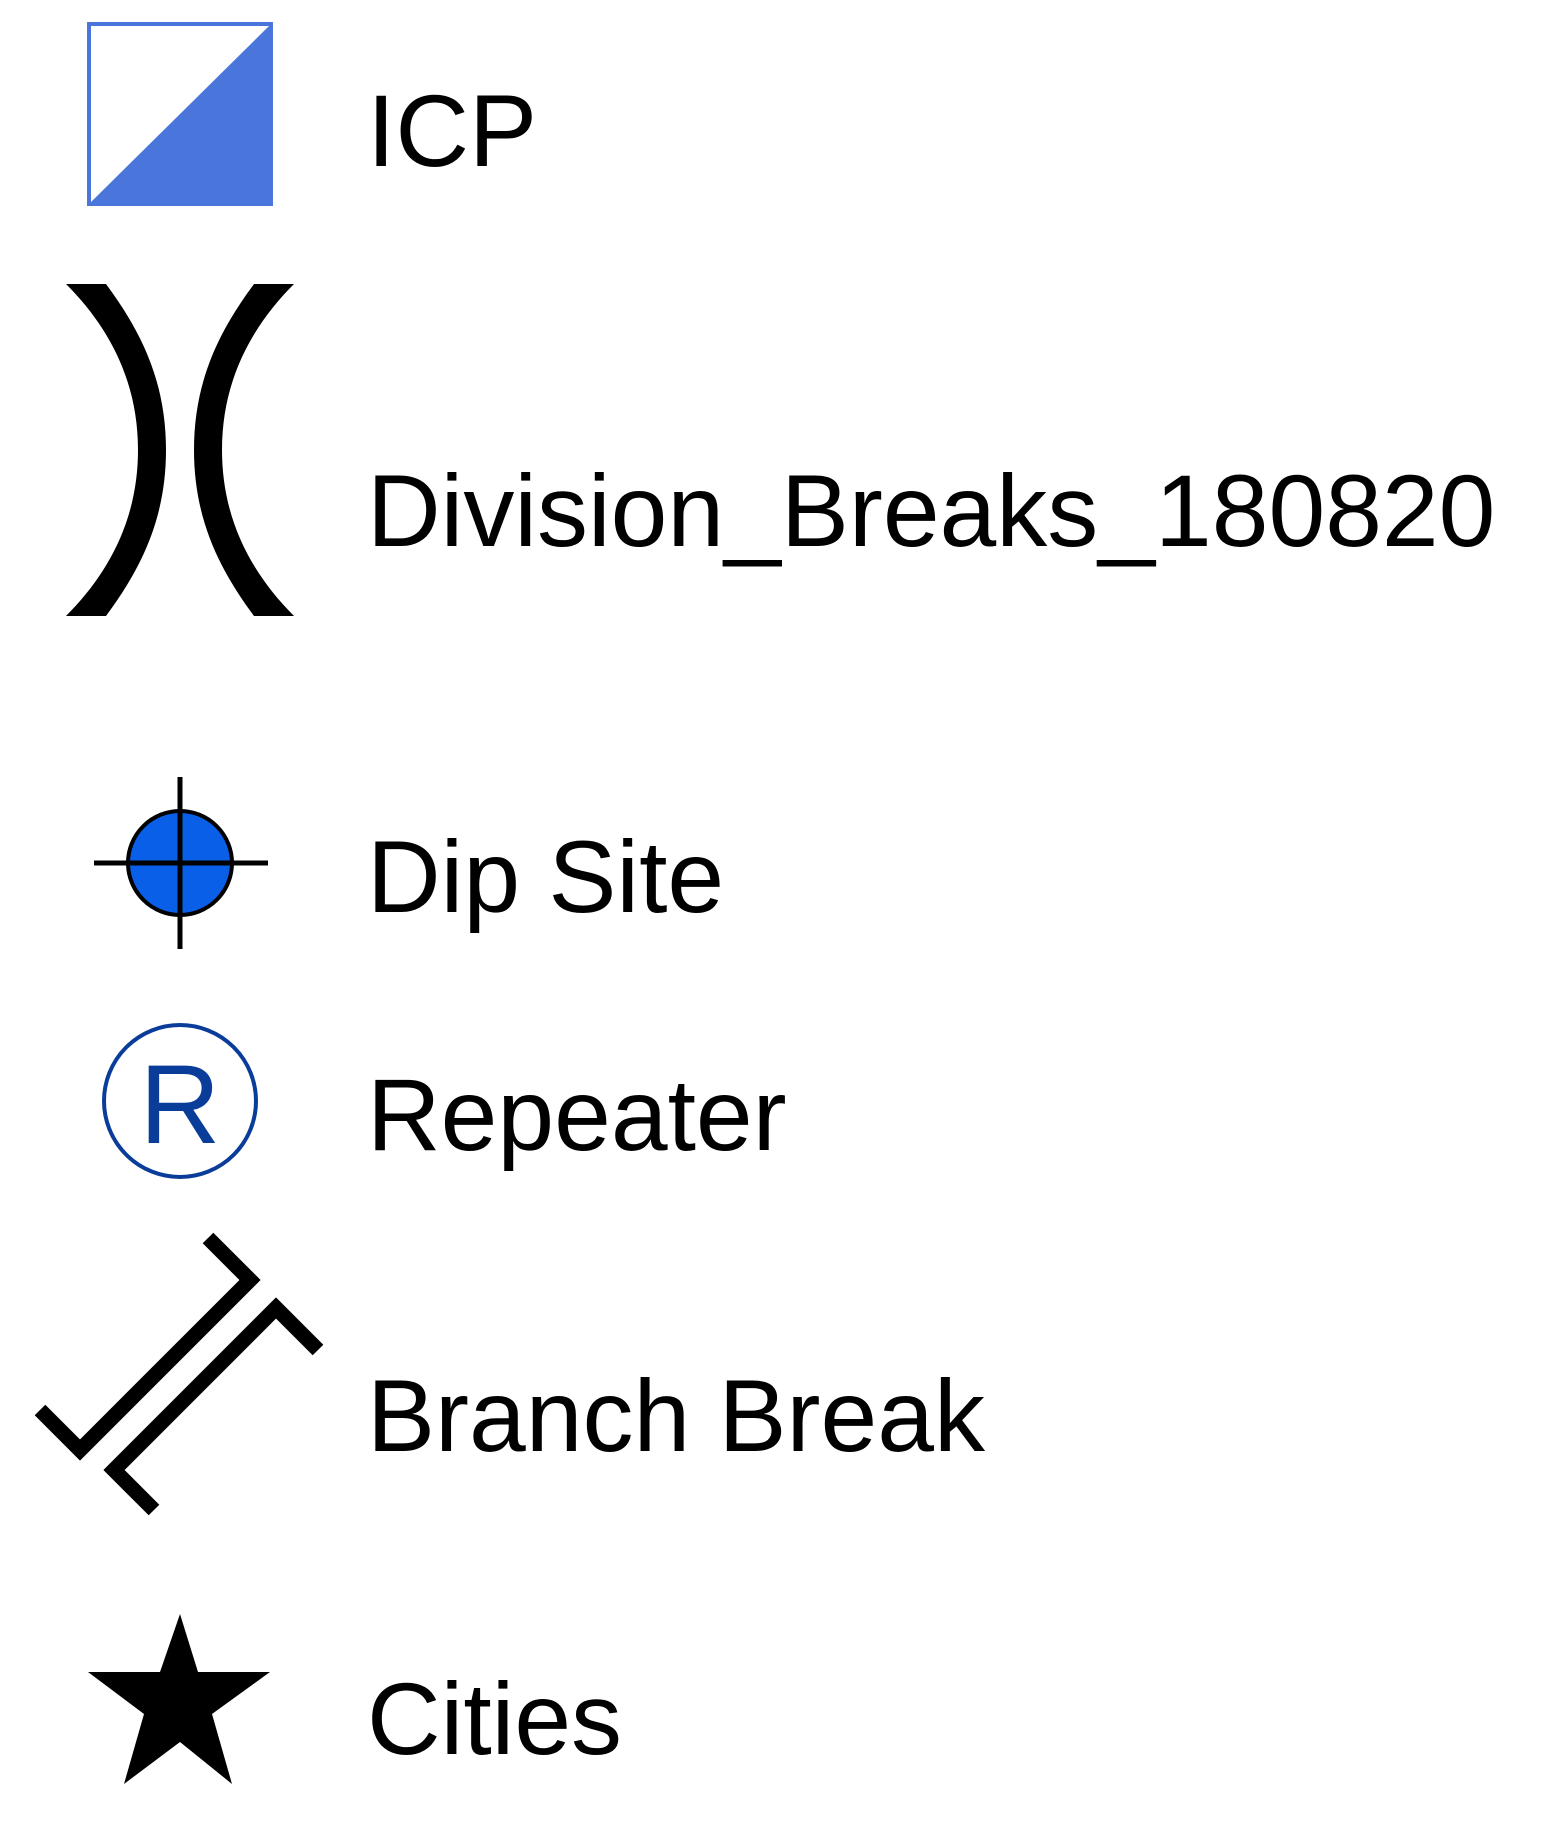  I want to click on branch-break-icon, so click(179, 1374).